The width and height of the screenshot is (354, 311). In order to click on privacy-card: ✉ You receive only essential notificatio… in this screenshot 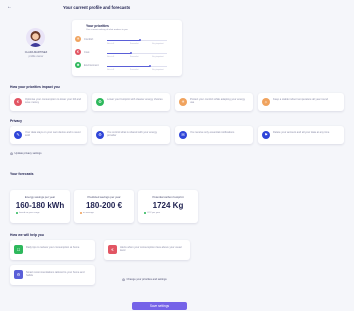, I will do `click(214, 135)`.